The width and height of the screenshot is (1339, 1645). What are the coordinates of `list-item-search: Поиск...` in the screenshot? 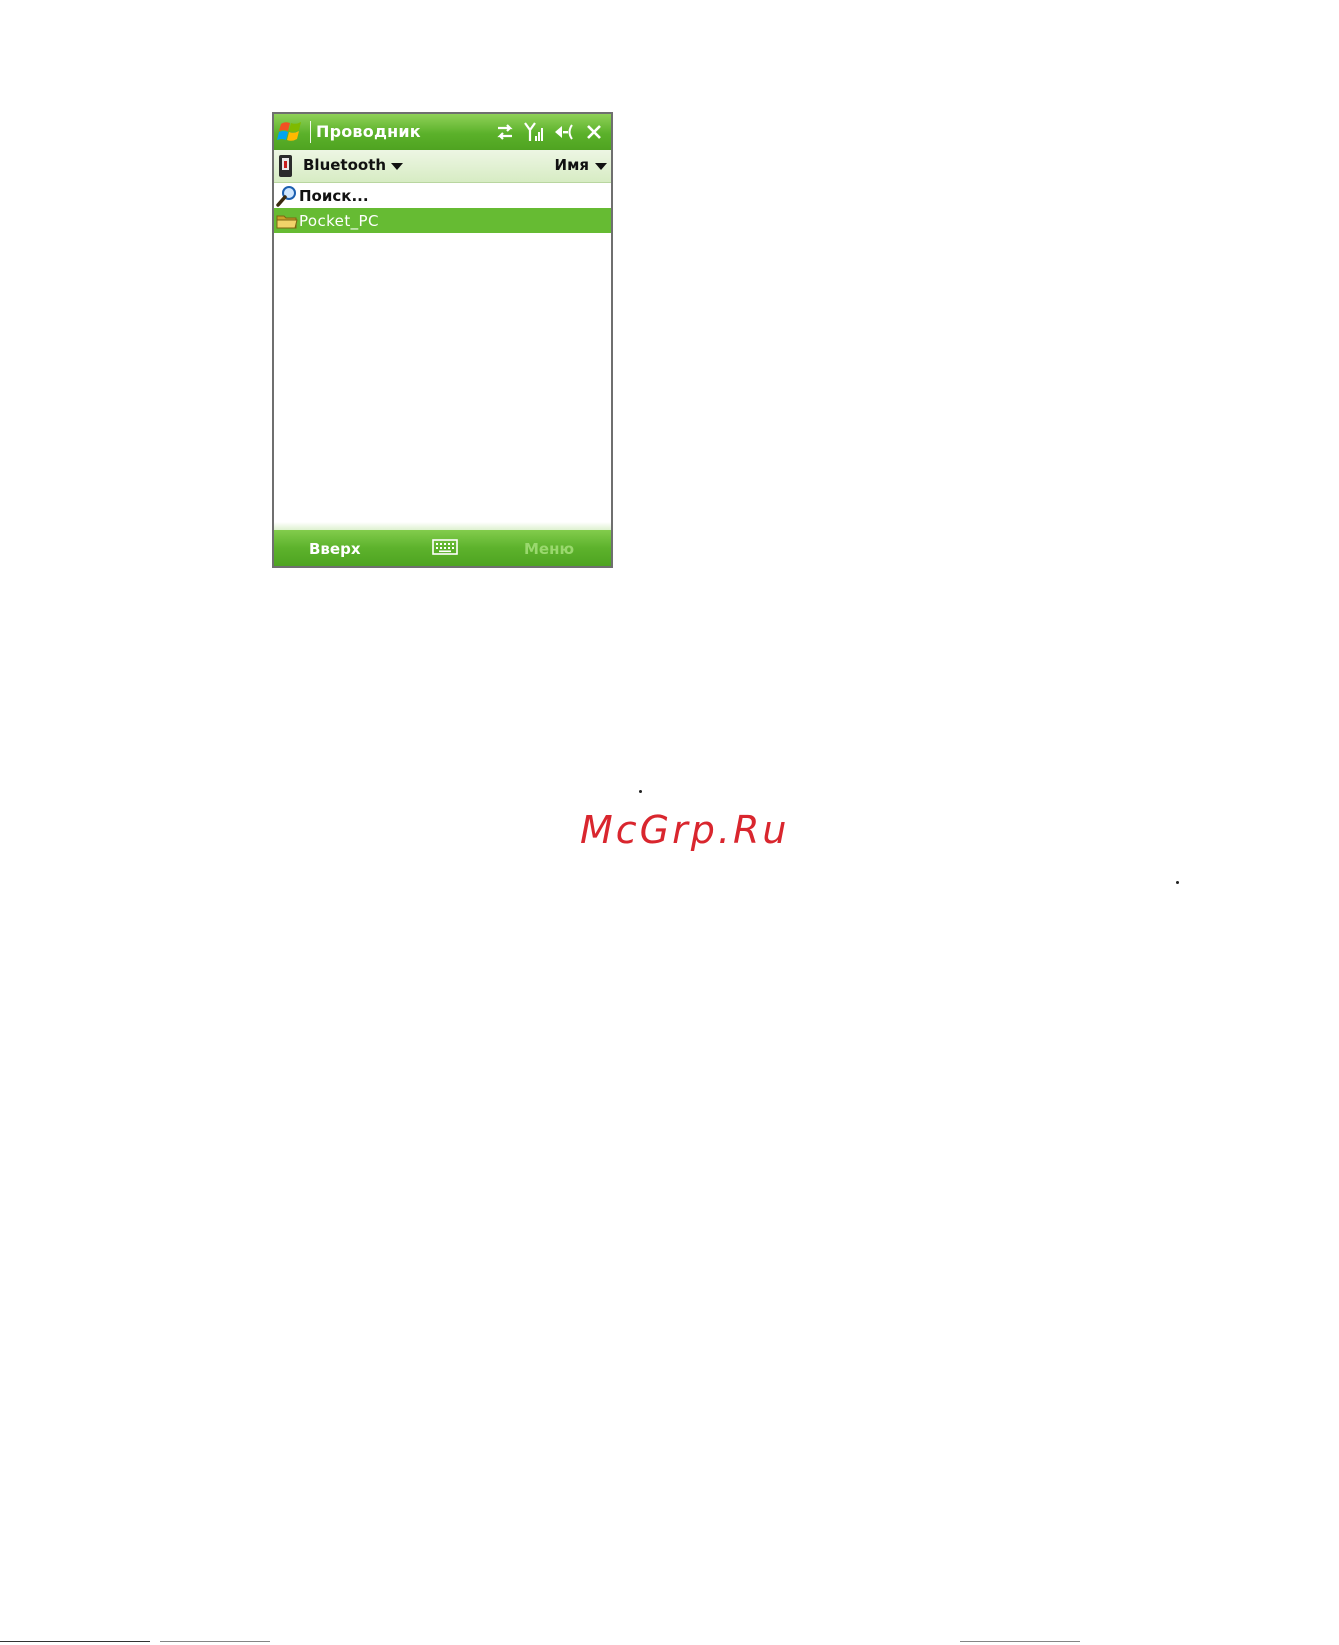 It's located at (442, 195).